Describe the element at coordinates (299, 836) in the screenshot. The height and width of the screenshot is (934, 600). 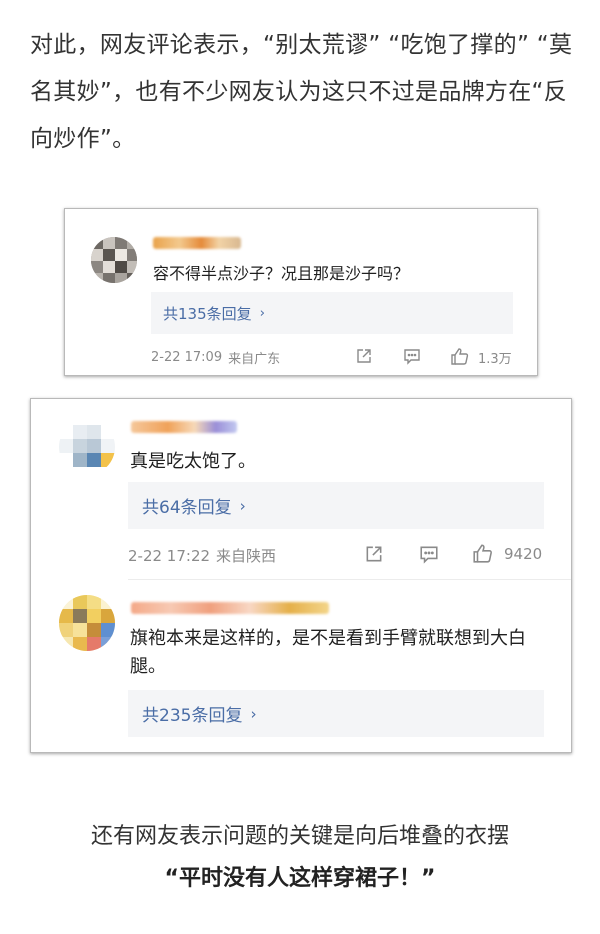
I see `outro-text: 还有网友表示问题的关键是向后堆叠的衣摆` at that location.